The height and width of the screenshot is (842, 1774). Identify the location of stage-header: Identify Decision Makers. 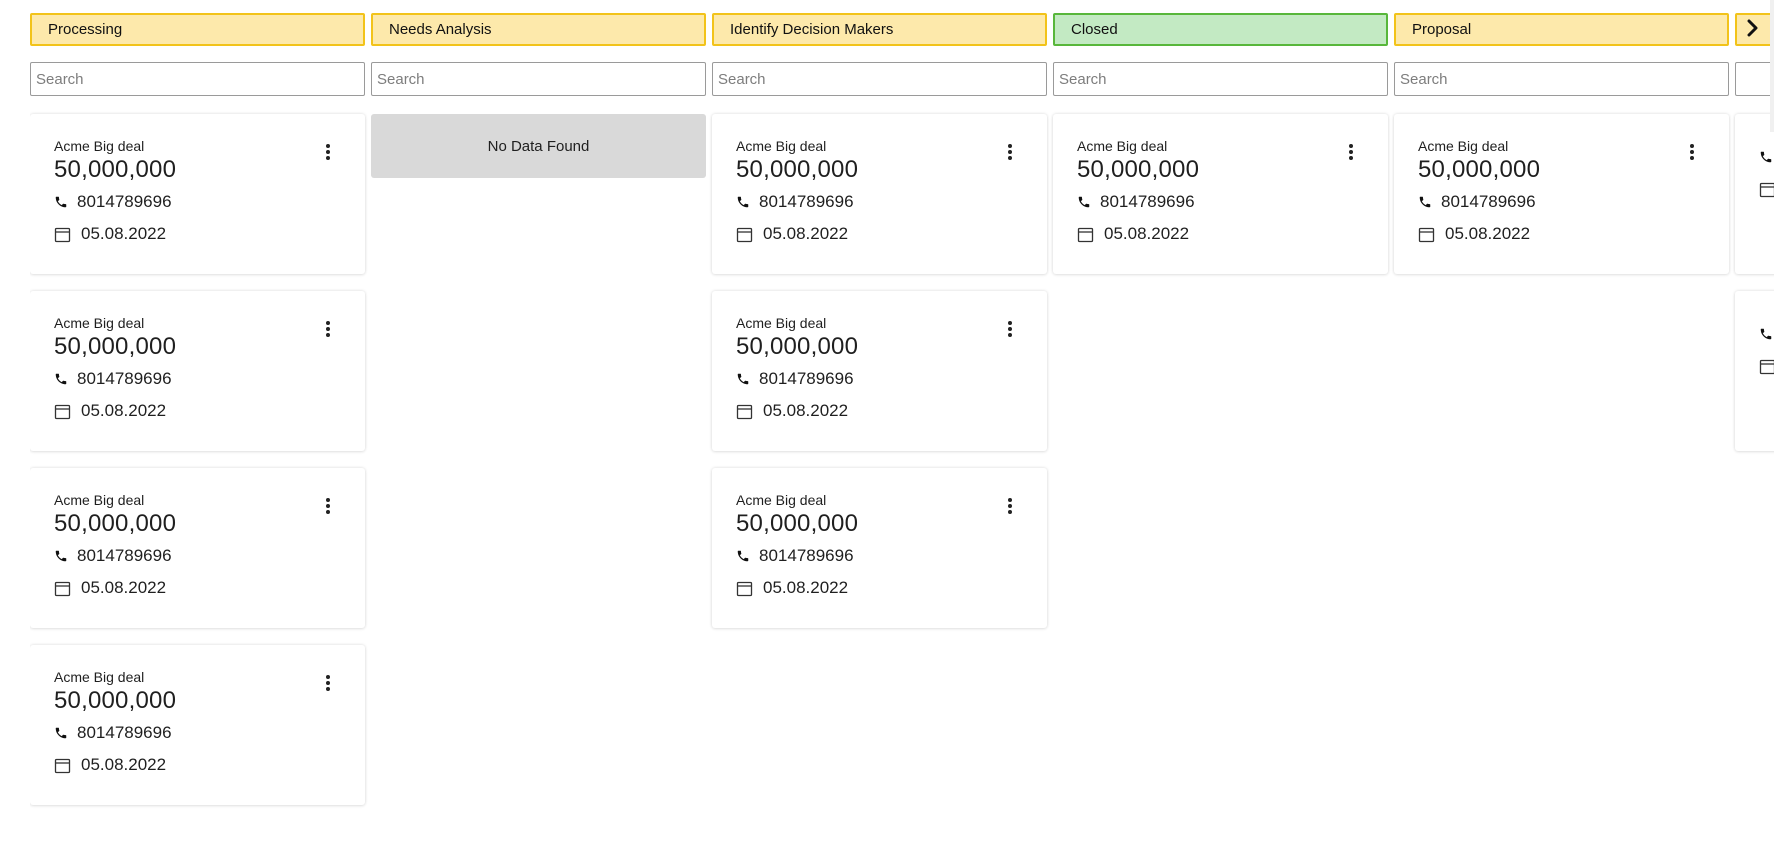
(879, 29).